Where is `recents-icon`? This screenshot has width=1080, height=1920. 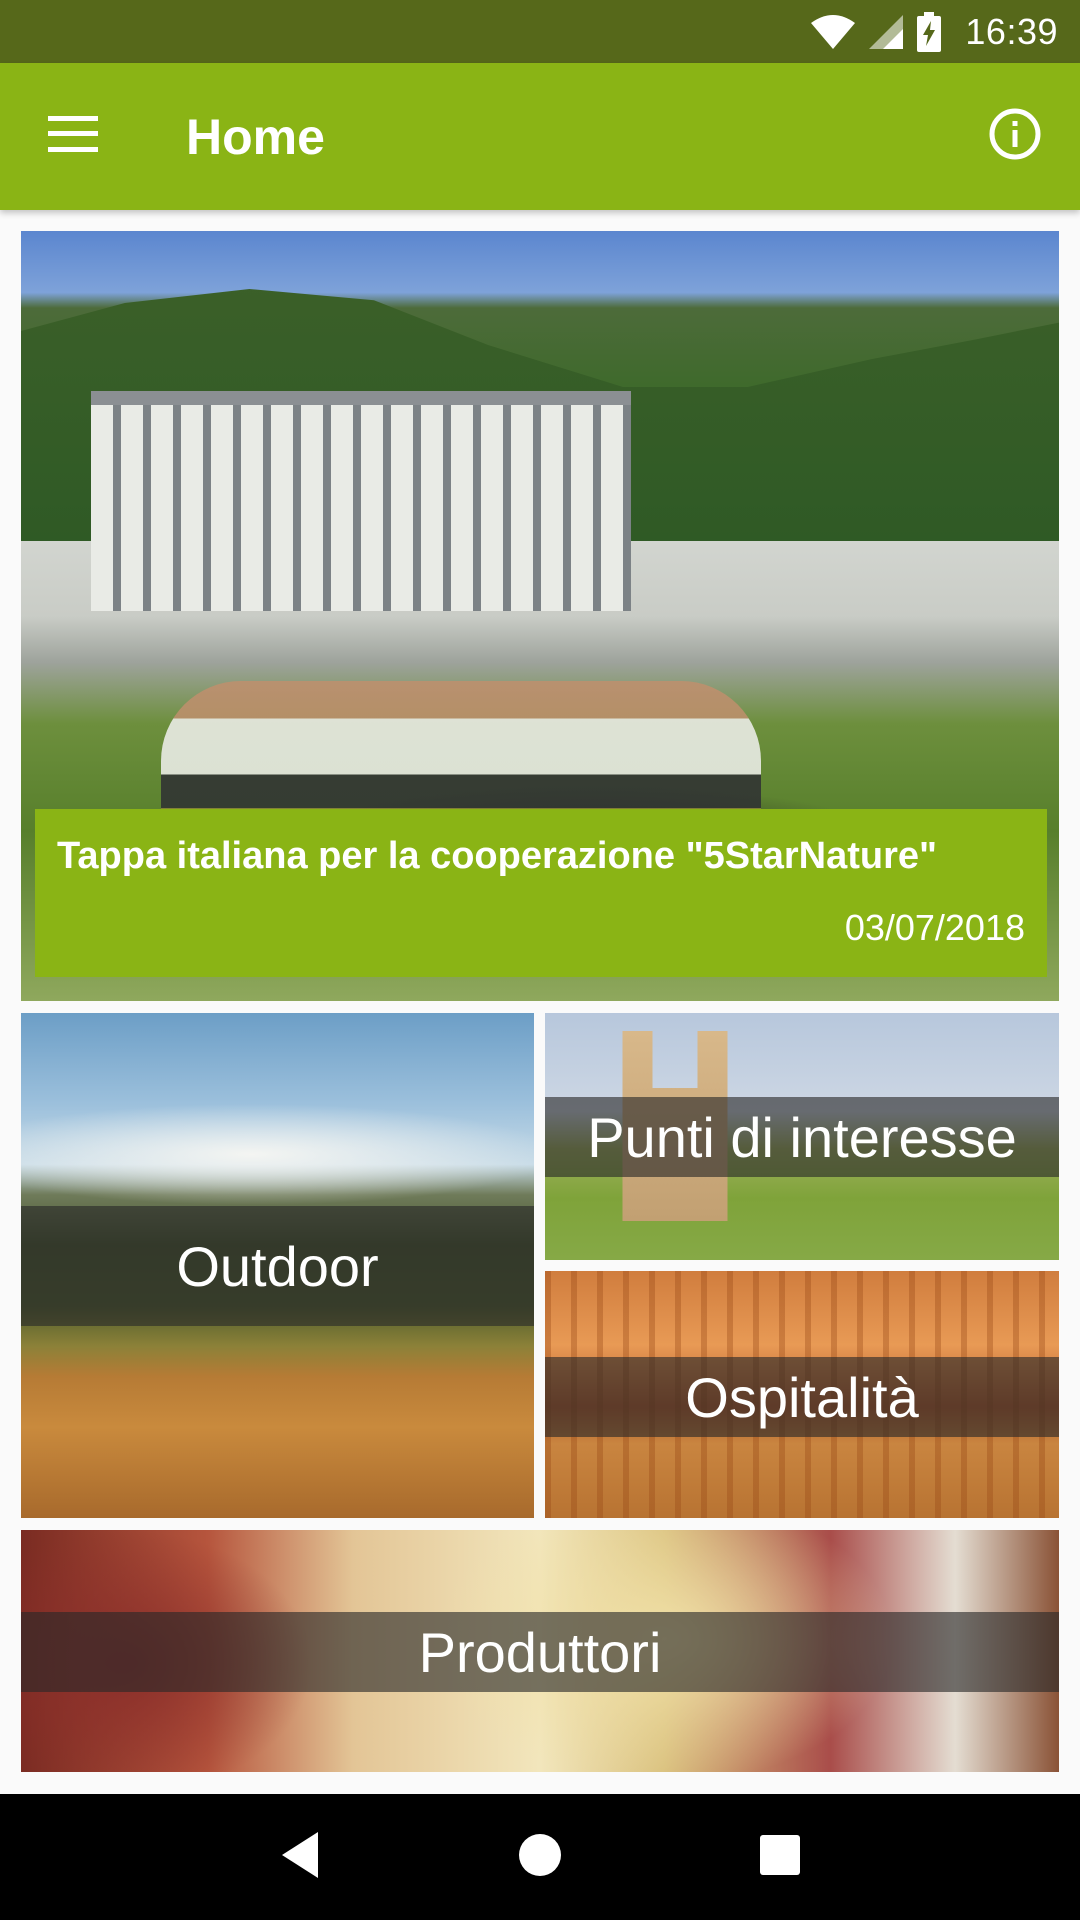
recents-icon is located at coordinates (780, 1857).